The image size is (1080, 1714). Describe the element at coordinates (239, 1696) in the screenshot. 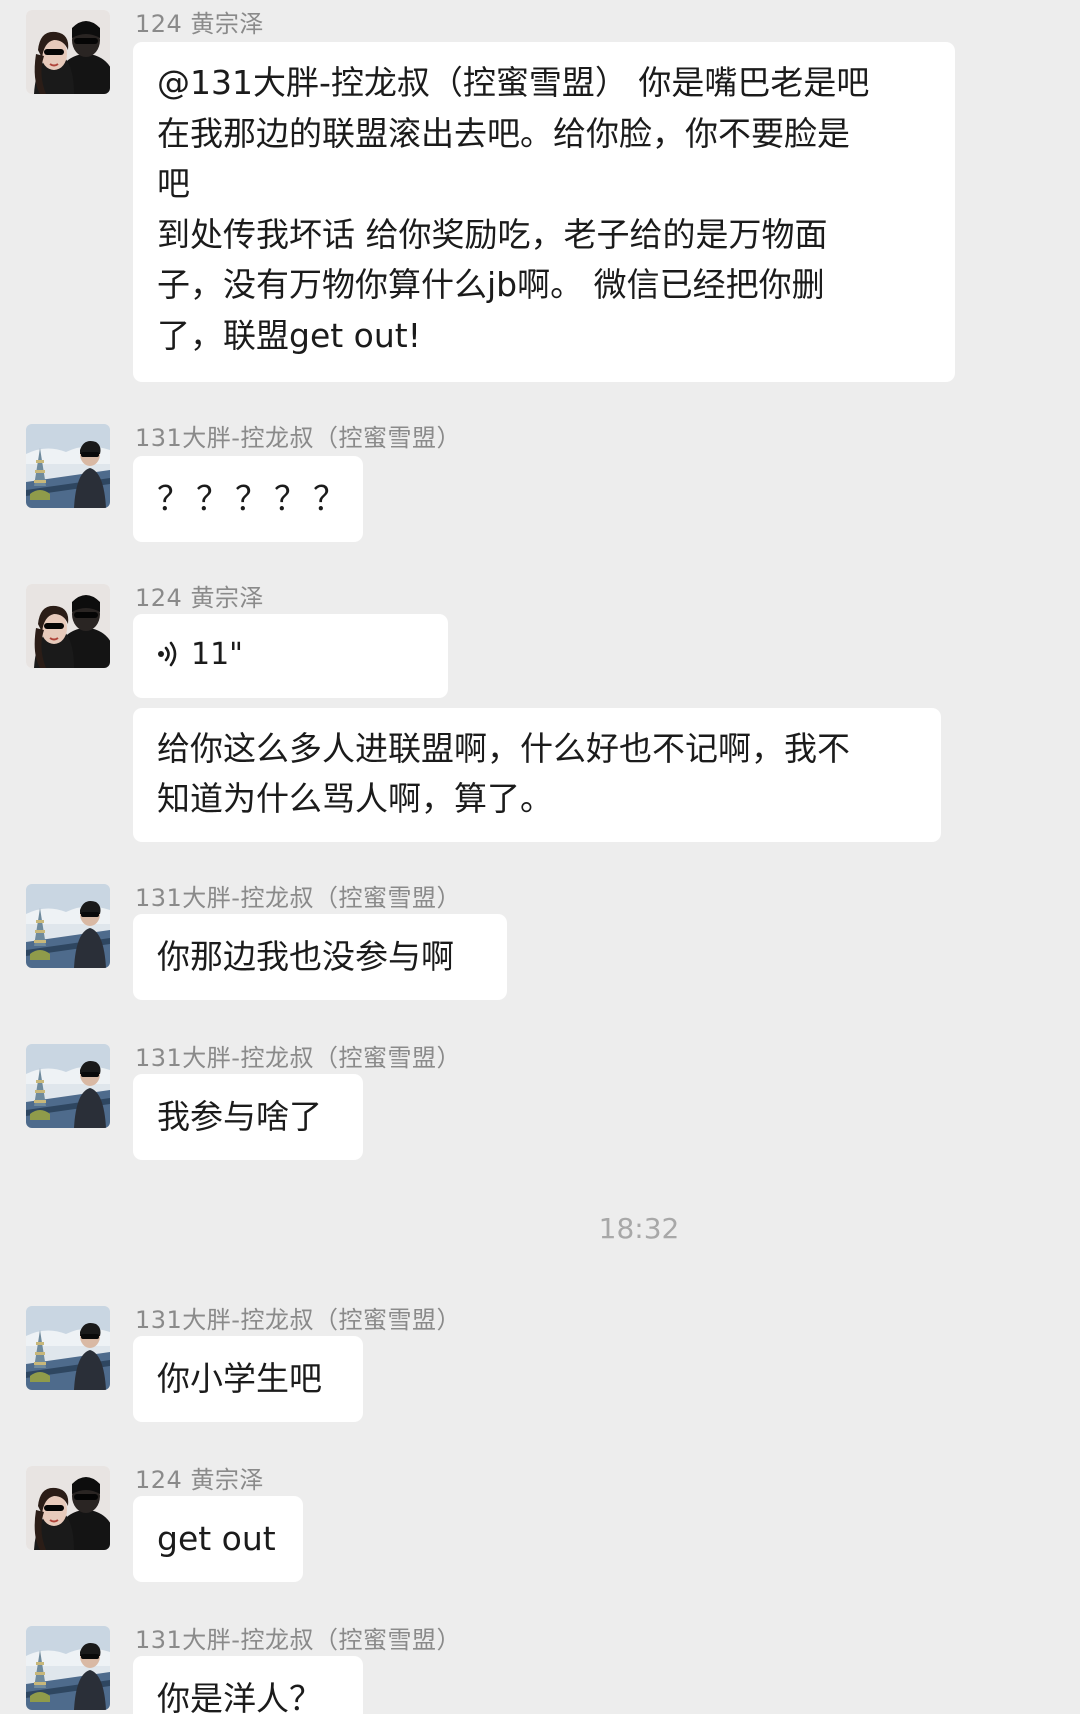

I see `message-text: 你是洋人？` at that location.